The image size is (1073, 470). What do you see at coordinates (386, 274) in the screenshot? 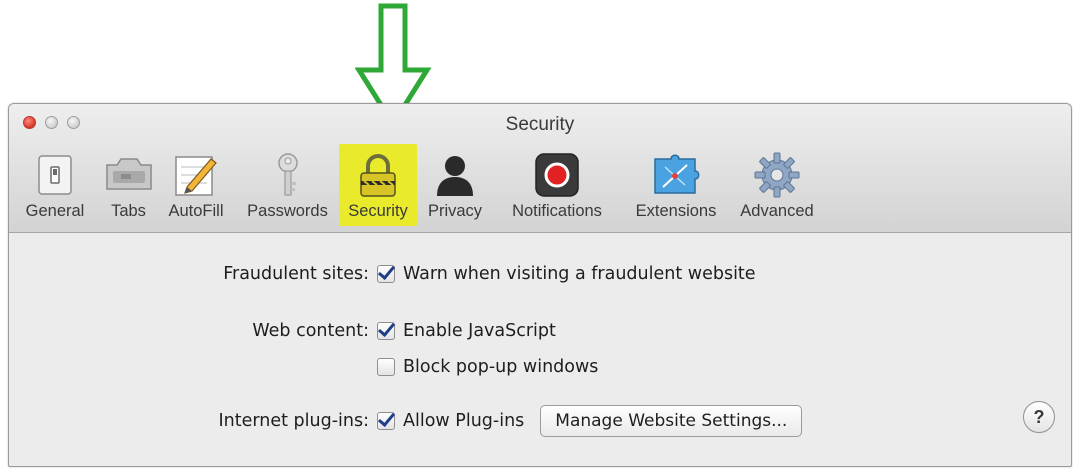
I see `warn-fraudulent-checkbox` at bounding box center [386, 274].